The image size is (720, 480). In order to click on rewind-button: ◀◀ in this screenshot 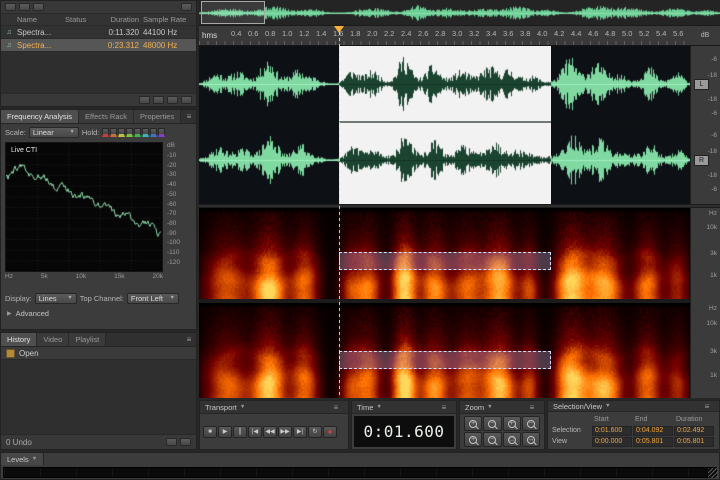, I will do `click(270, 431)`.